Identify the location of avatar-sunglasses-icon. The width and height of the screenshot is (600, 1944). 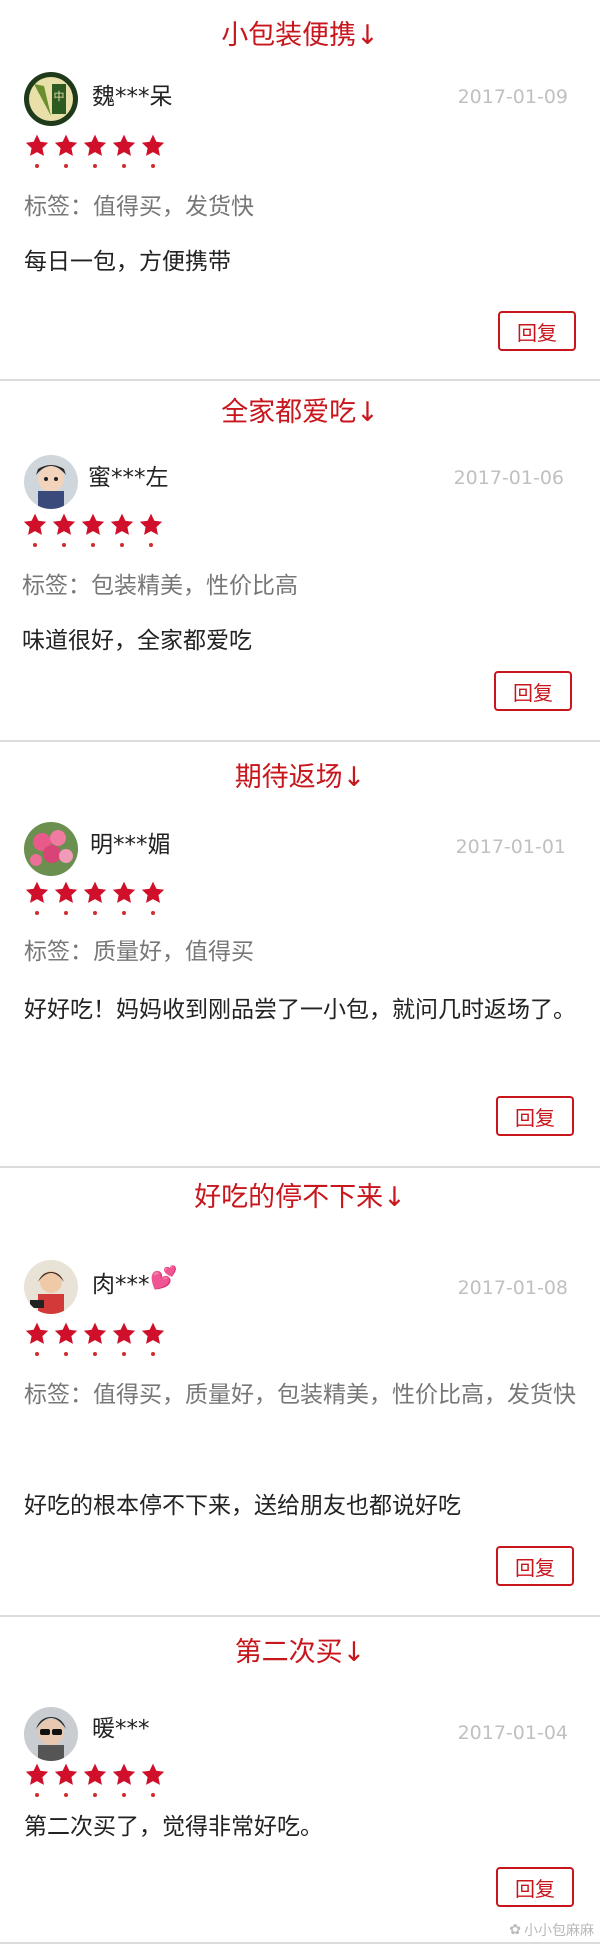
(51, 1734).